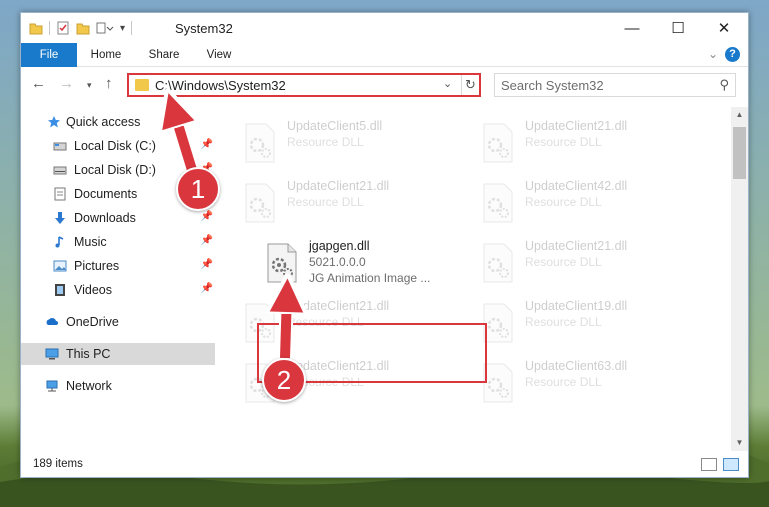 The height and width of the screenshot is (507, 769). What do you see at coordinates (93, 290) in the screenshot?
I see `sidebar-item-label: Videos` at bounding box center [93, 290].